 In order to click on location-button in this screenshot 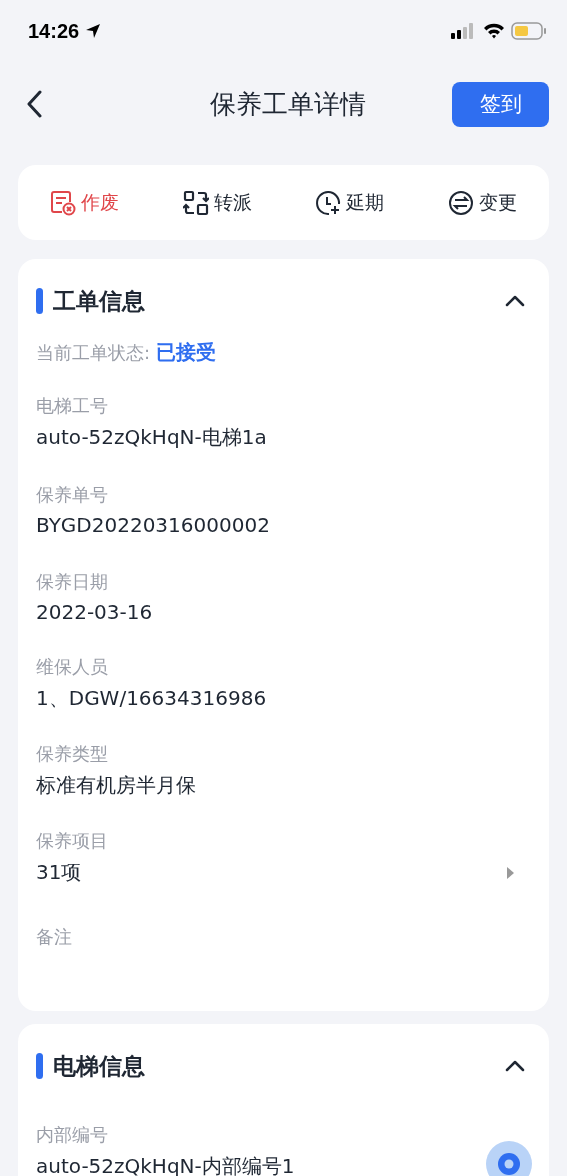, I will do `click(509, 1158)`.